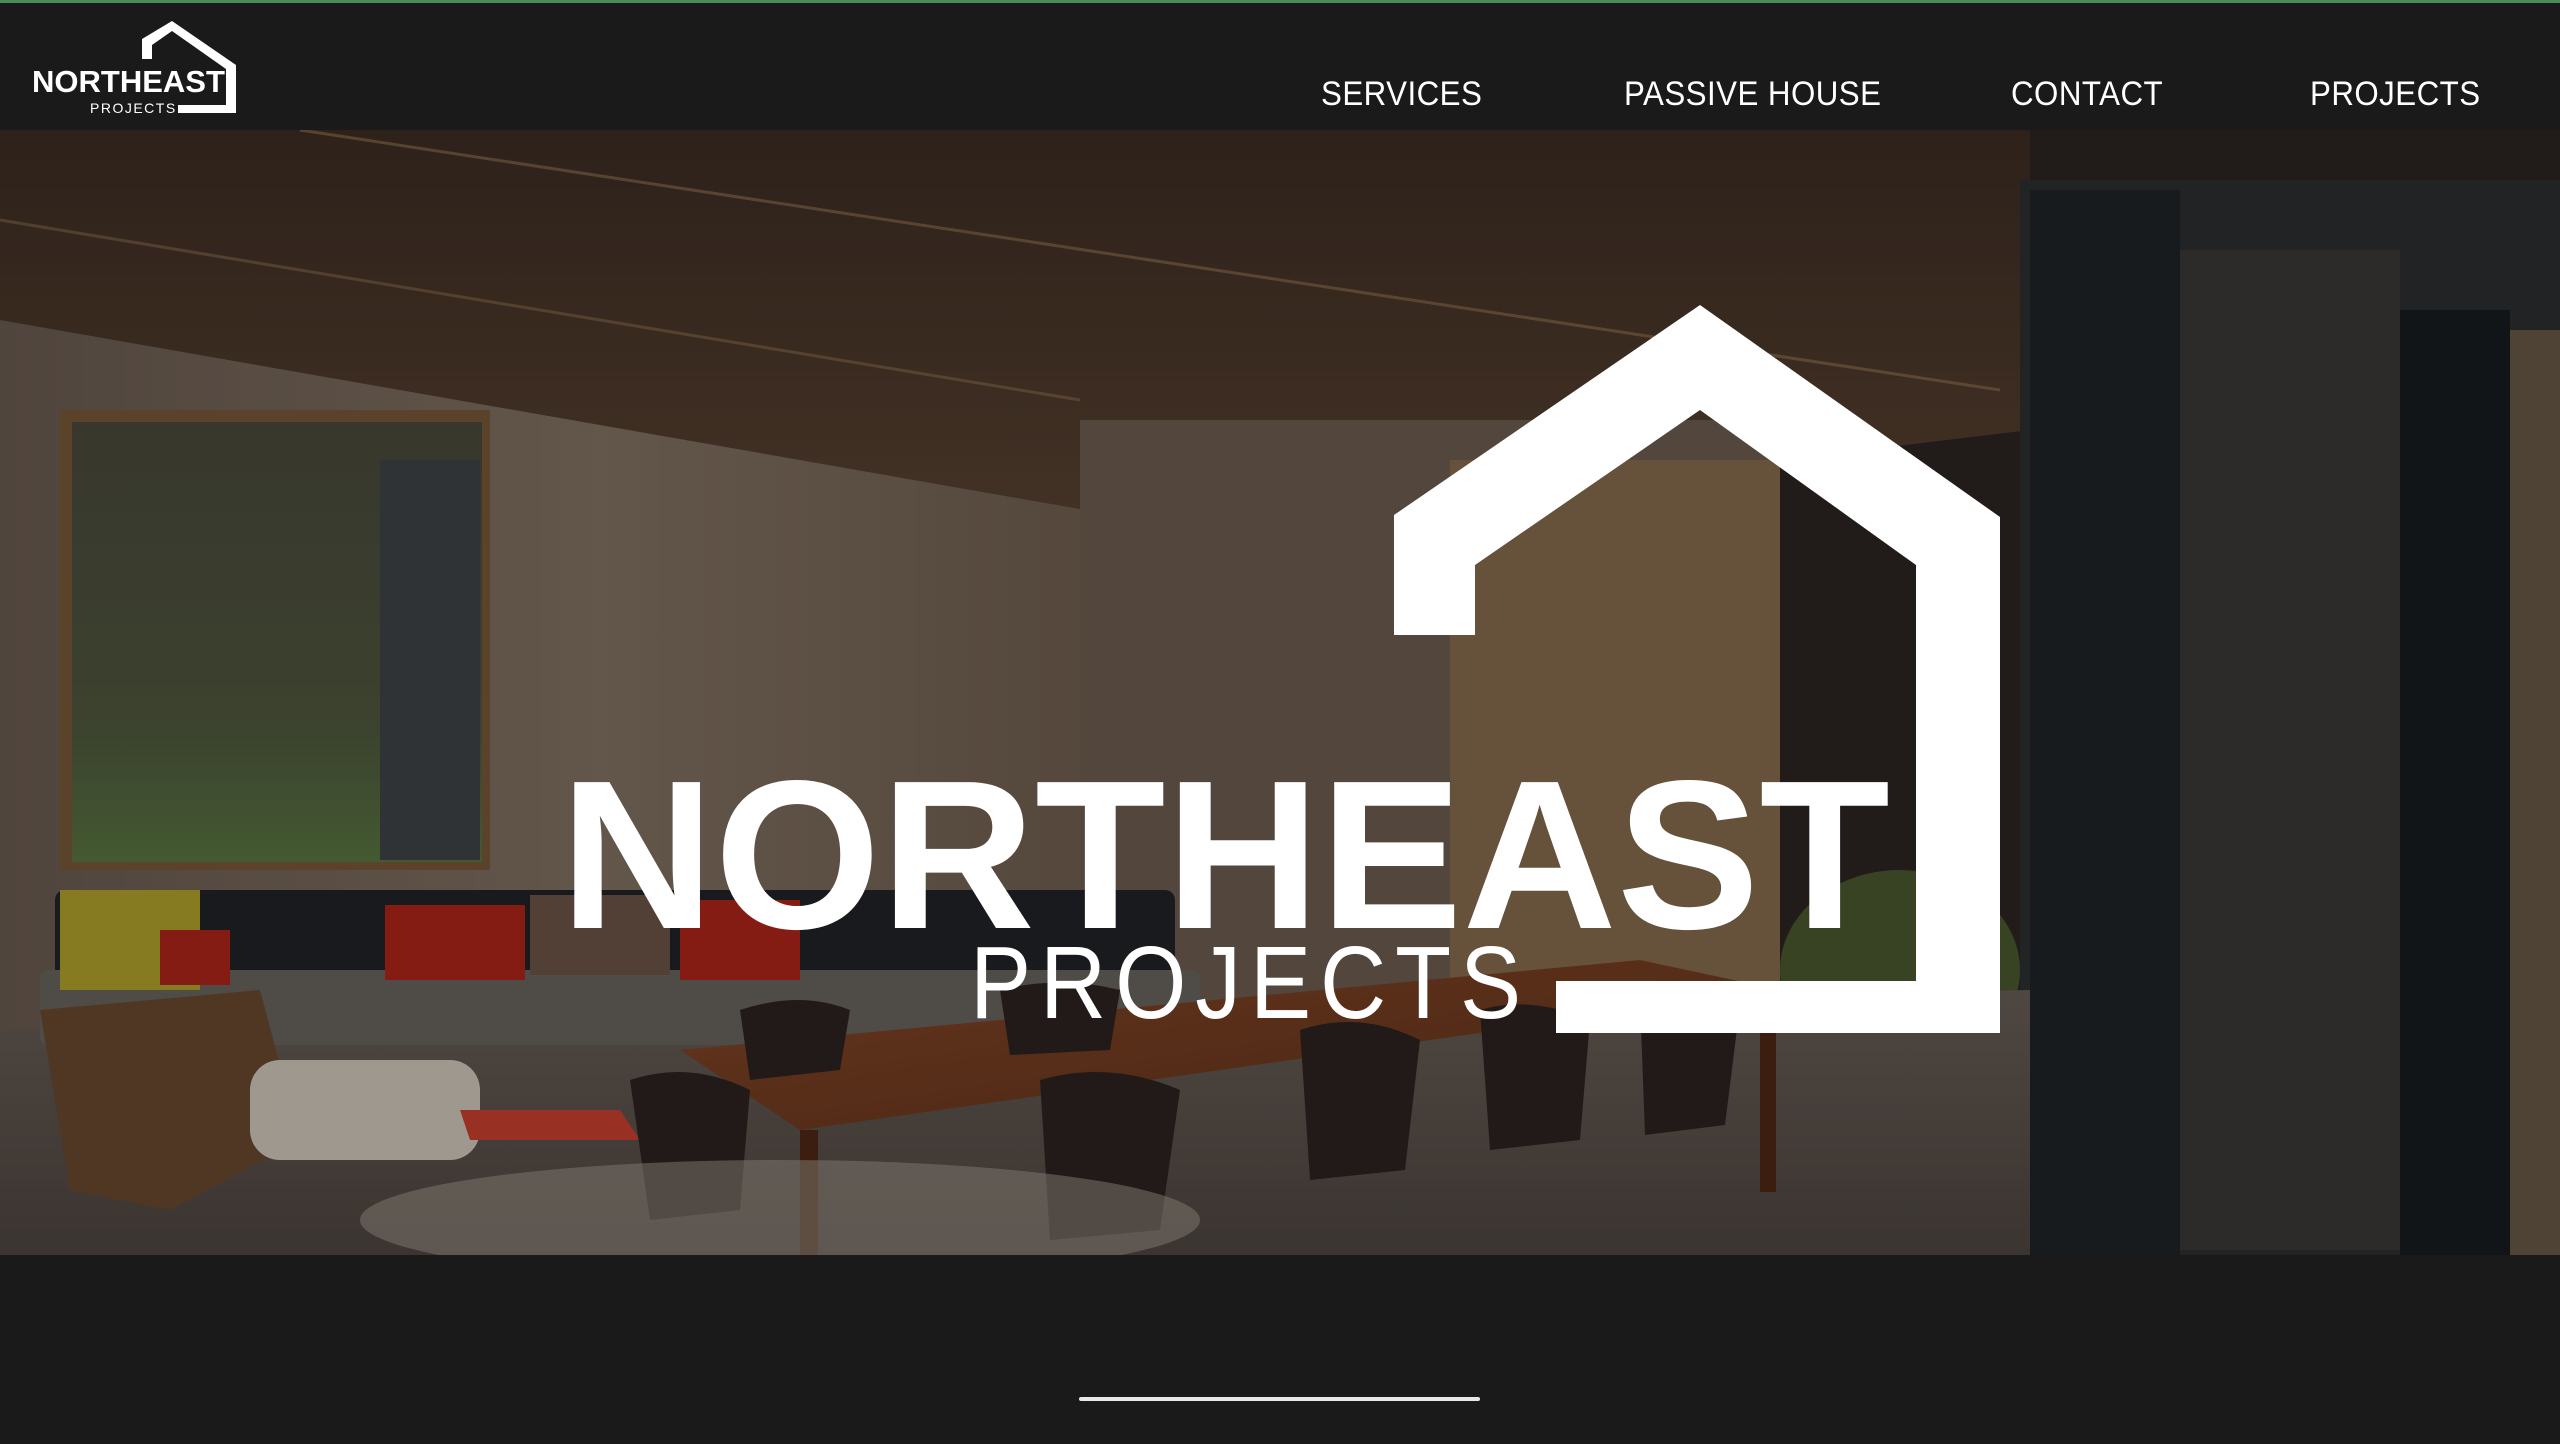  I want to click on nav-contact: CONTACT, so click(2087, 94).